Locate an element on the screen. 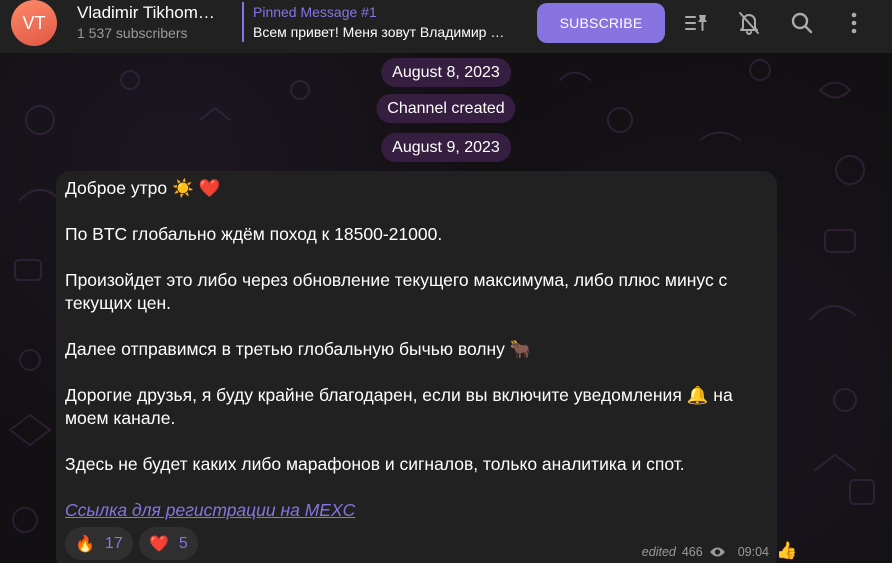  heart-emoji-icon: ❤️ is located at coordinates (159, 544).